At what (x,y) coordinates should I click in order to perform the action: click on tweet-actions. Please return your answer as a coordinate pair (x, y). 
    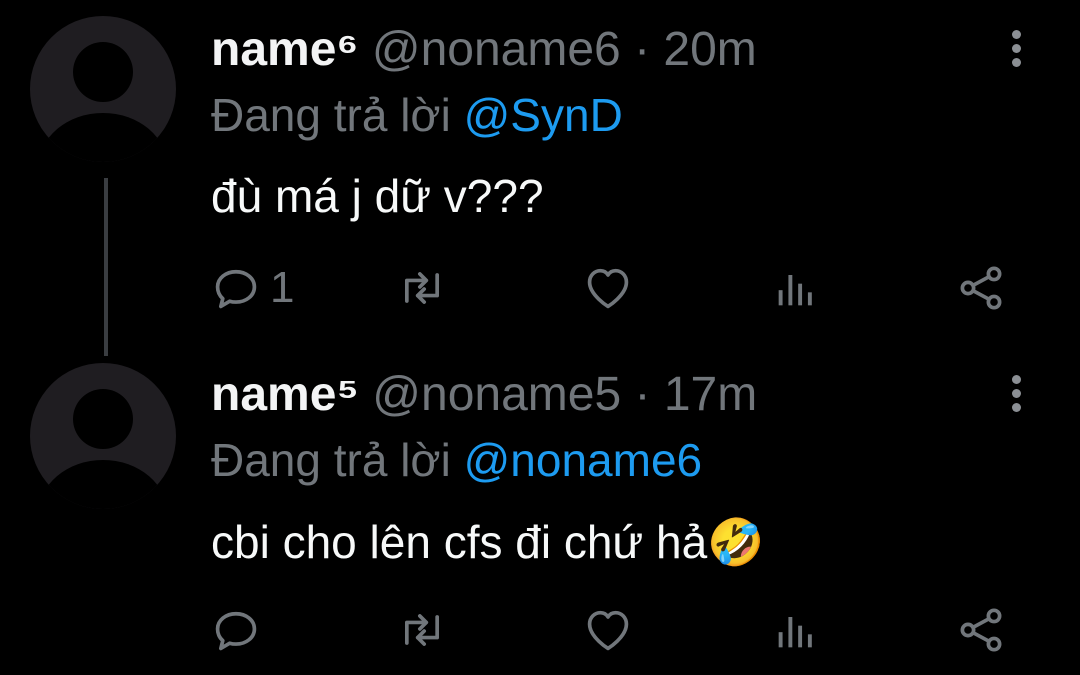
    Looking at the image, I should click on (540, 630).